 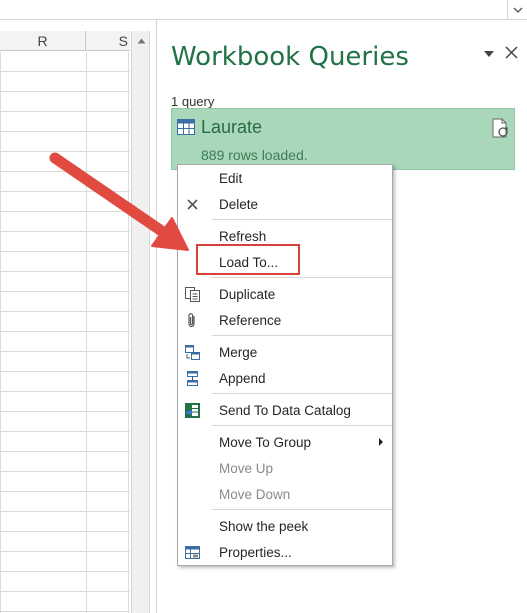 I want to click on column-header-row: R S, so click(x=65, y=41).